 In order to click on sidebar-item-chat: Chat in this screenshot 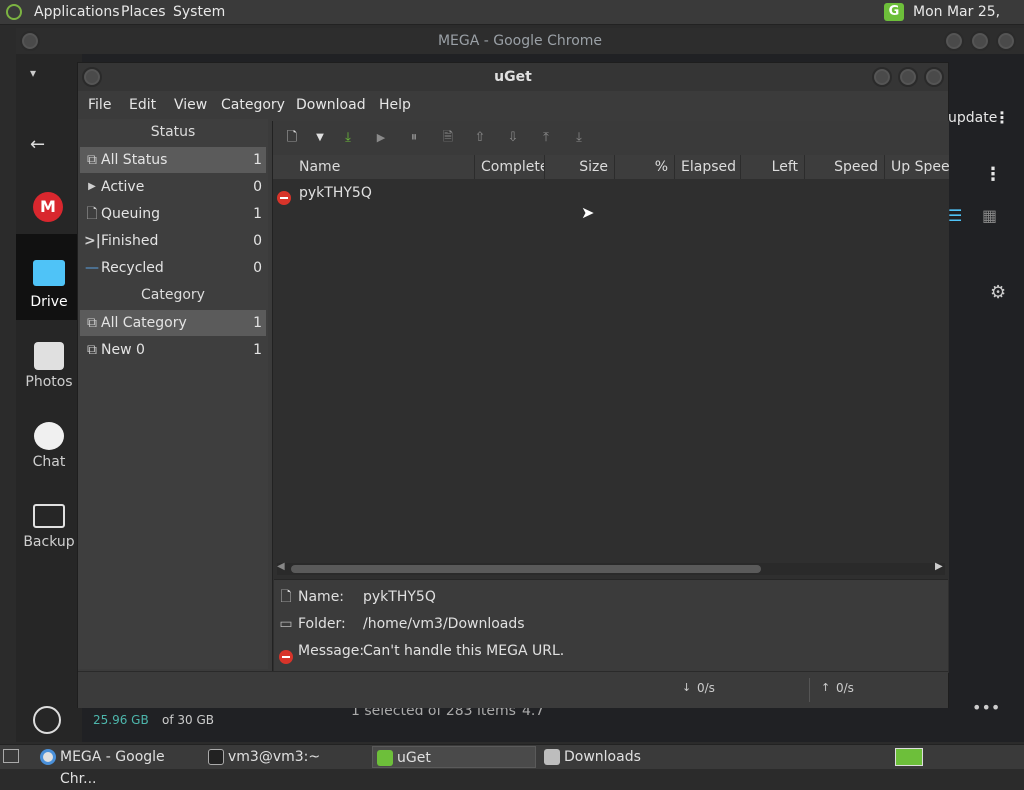, I will do `click(49, 450)`.